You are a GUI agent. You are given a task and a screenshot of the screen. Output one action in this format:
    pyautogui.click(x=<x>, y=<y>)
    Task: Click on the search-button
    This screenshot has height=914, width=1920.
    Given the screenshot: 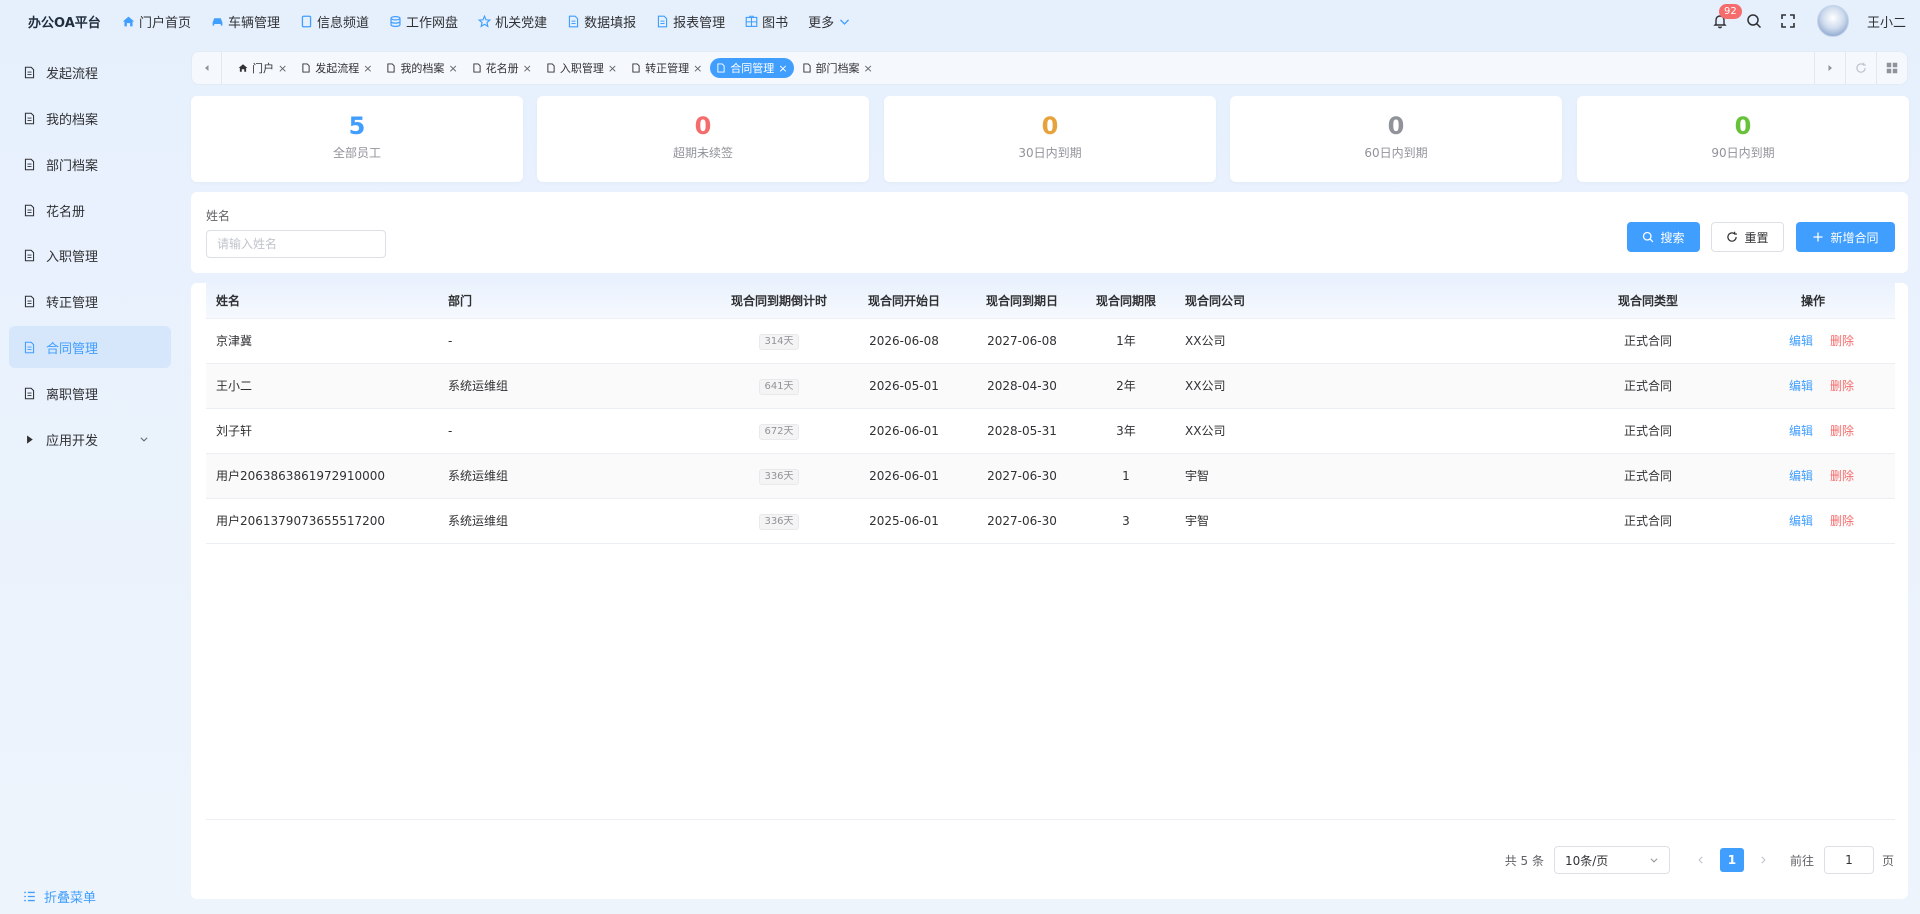 What is the action you would take?
    pyautogui.click(x=1754, y=21)
    